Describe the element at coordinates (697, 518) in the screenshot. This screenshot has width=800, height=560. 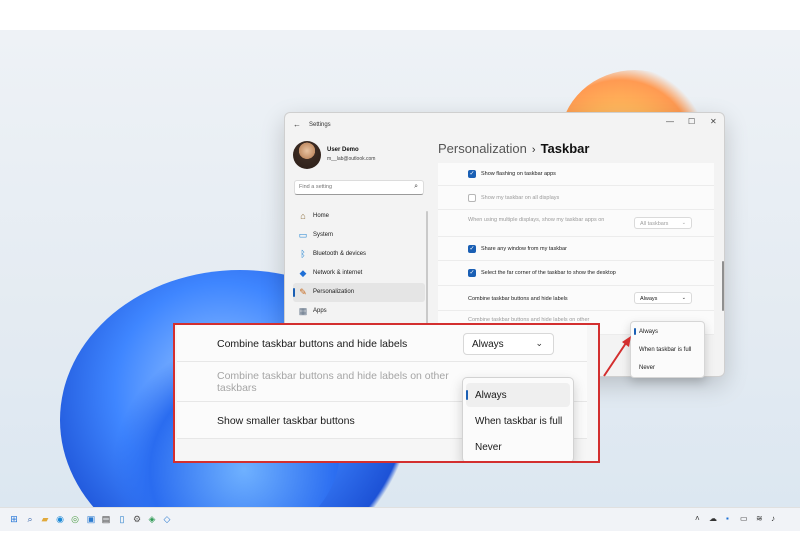
I see `chevron-up-icon: ˄` at that location.